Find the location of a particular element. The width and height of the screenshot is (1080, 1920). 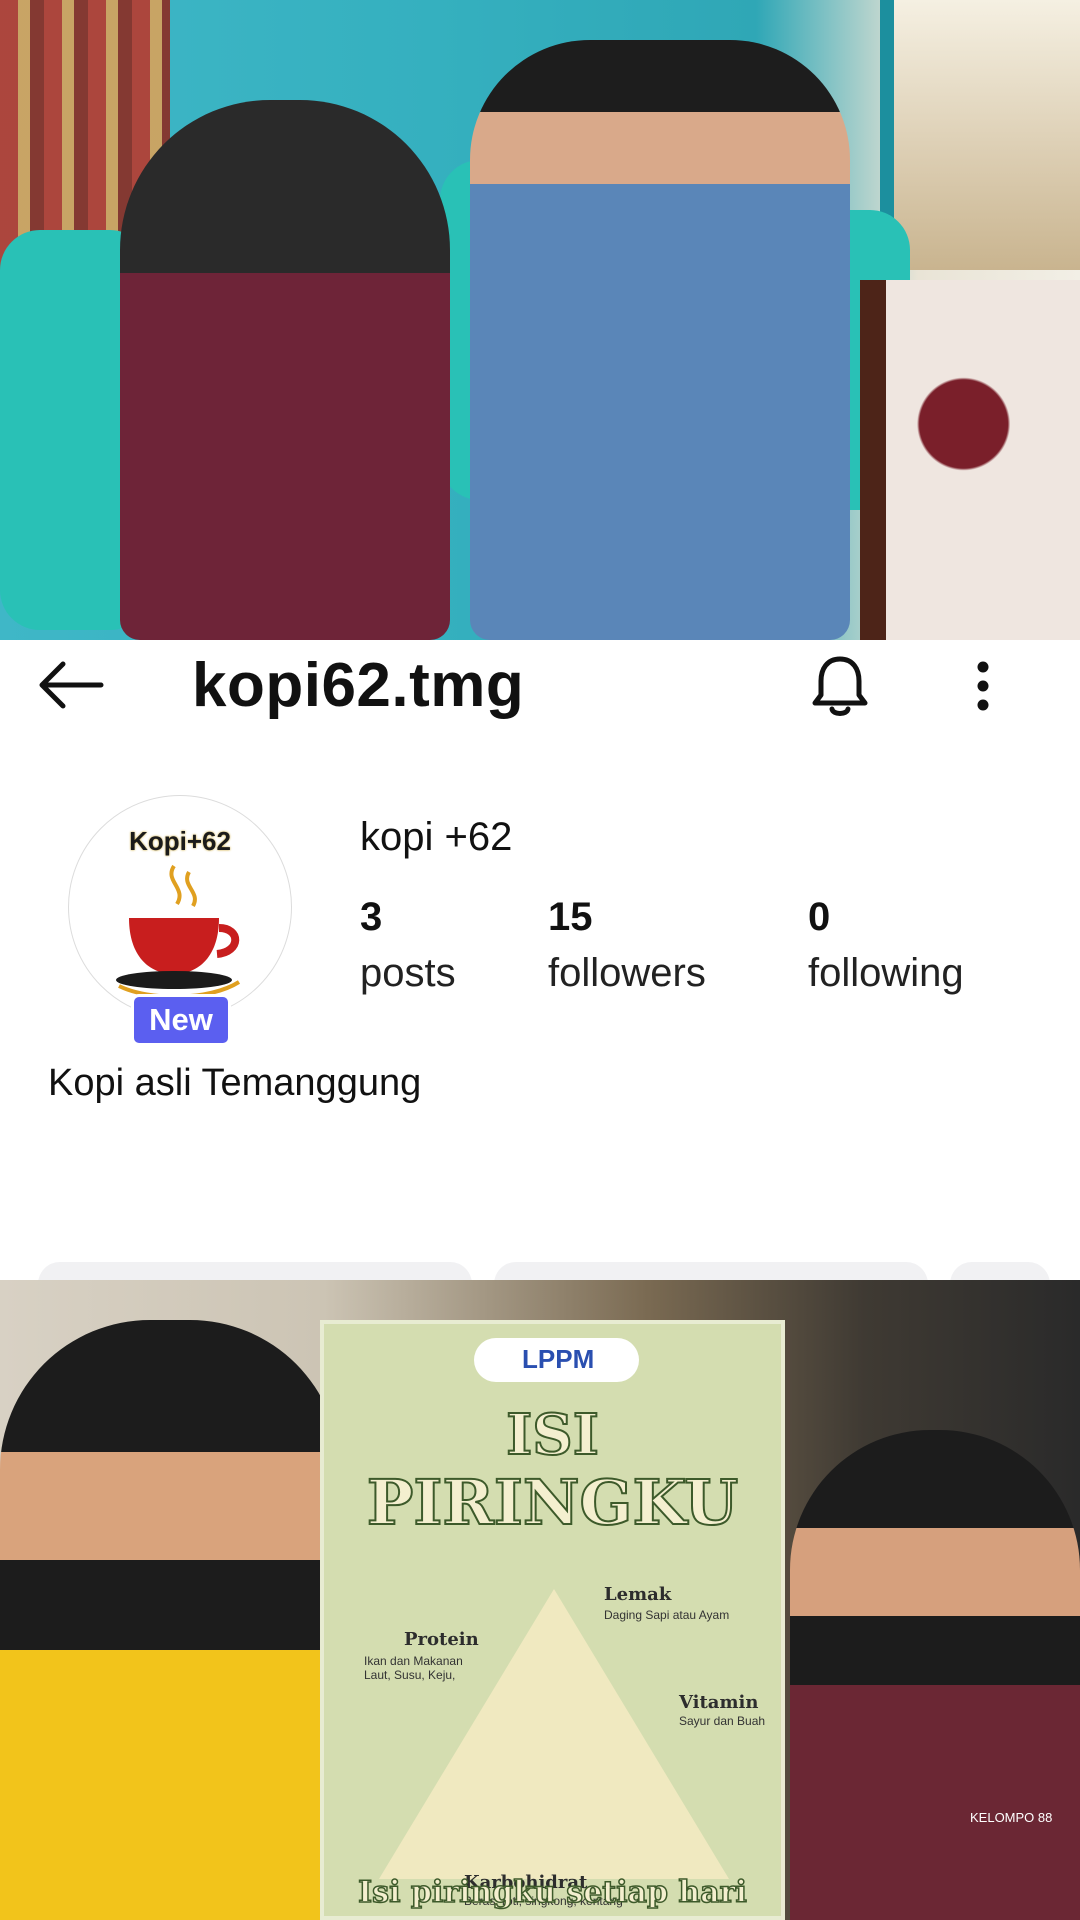

notifications-button is located at coordinates (840, 686).